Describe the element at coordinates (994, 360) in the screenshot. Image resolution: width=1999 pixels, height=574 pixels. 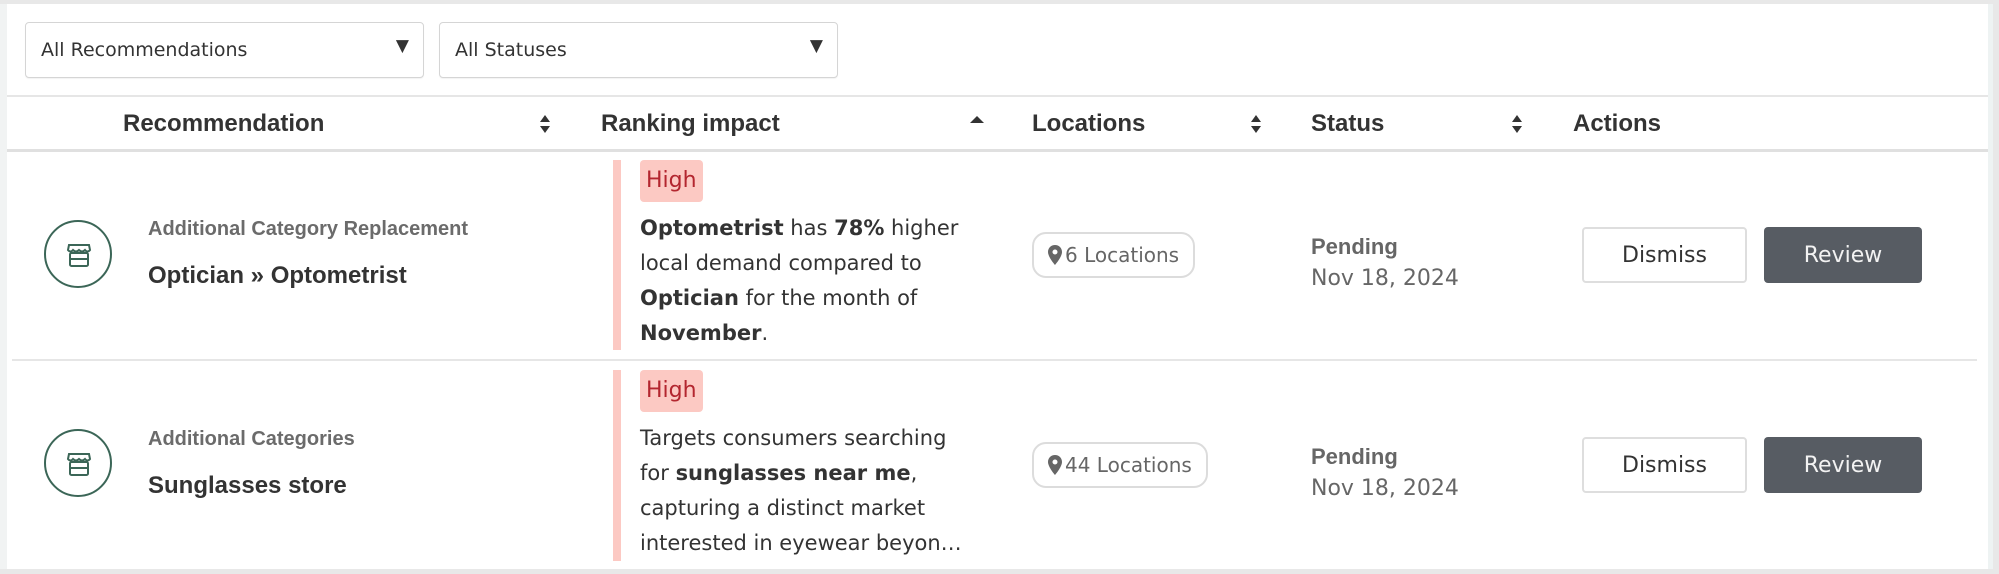
I see `row-divider` at that location.